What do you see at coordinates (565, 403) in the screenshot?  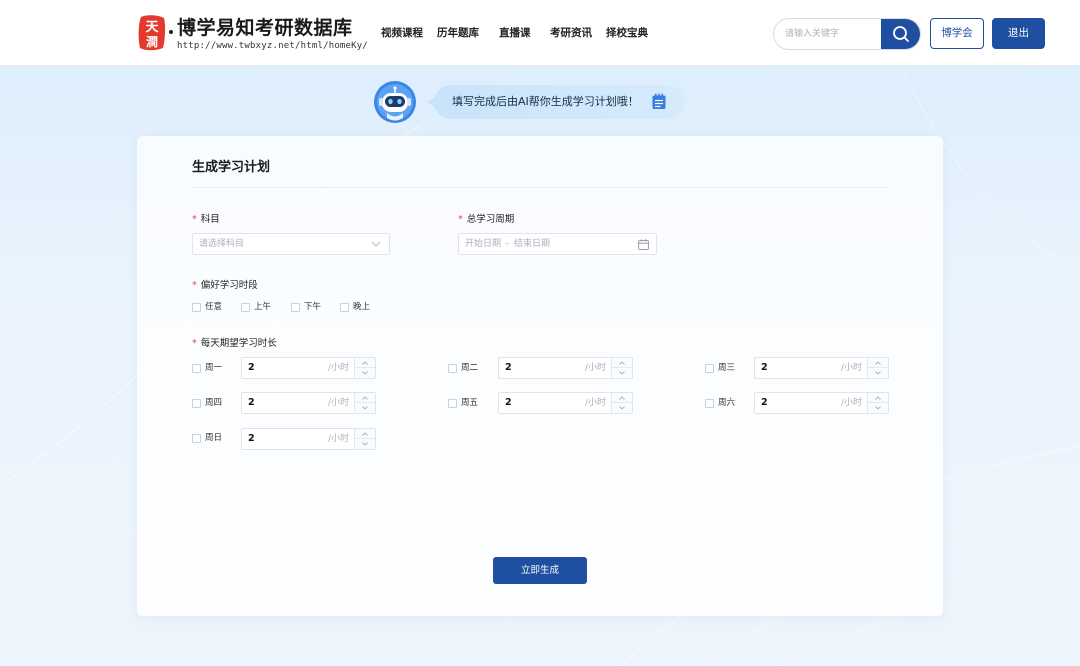 I see `friday-hours-input: 2 /小时` at bounding box center [565, 403].